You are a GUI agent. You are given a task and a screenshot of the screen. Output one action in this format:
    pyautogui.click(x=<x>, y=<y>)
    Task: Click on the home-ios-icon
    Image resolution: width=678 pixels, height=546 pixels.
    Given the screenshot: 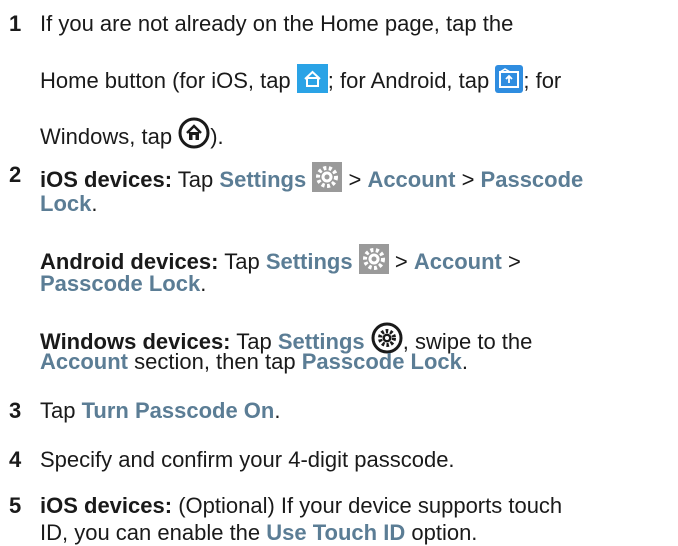 What is the action you would take?
    pyautogui.click(x=312, y=78)
    